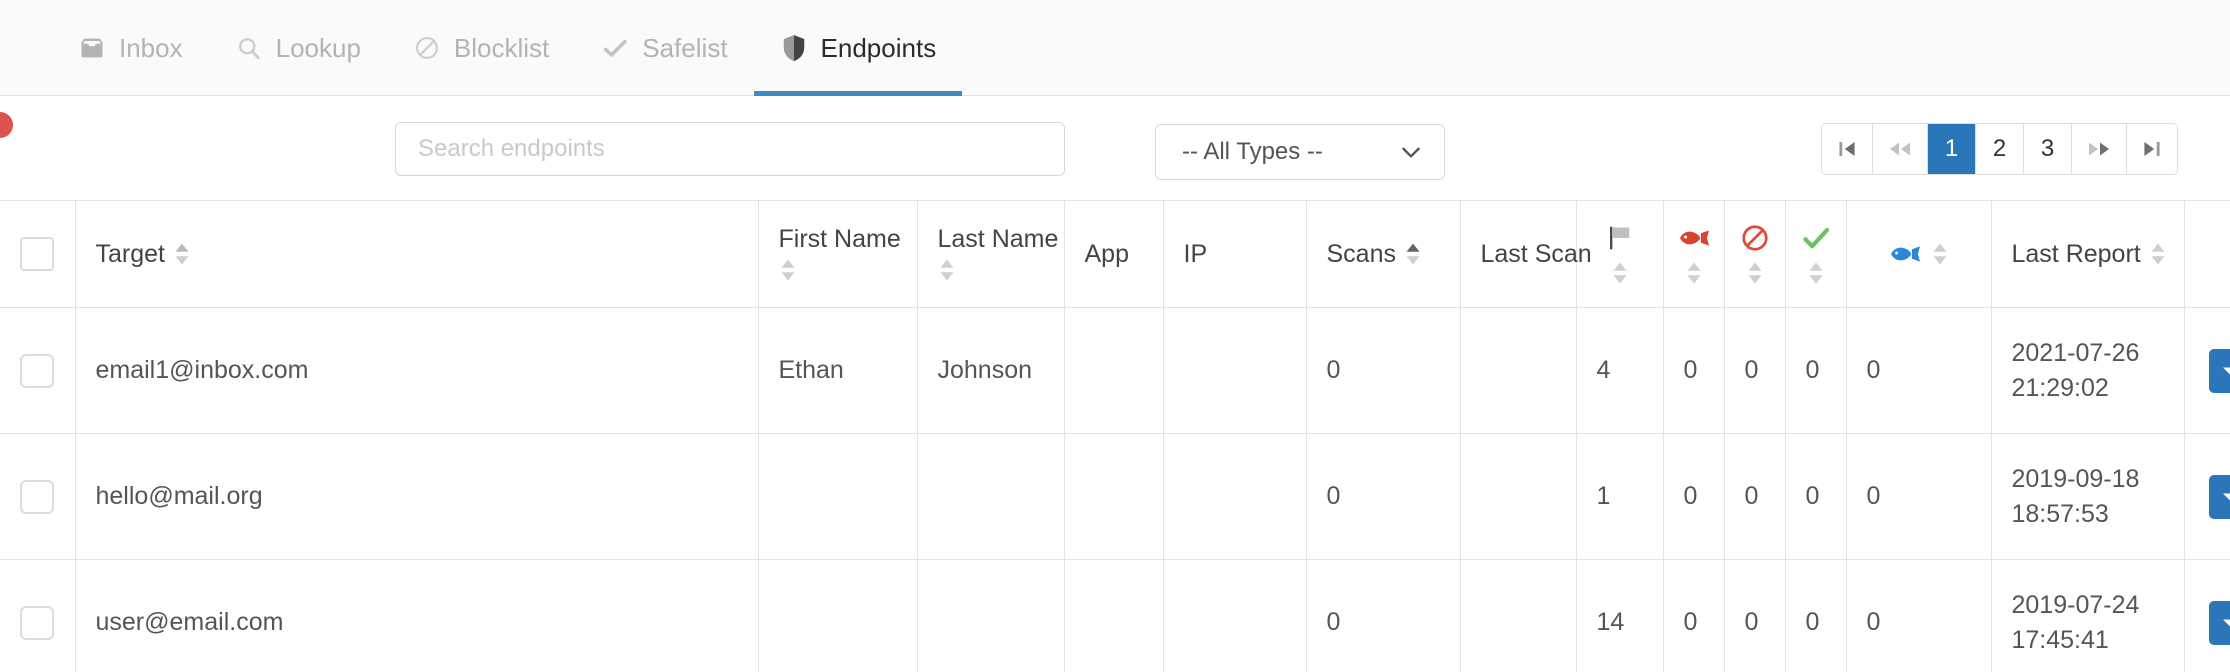 The image size is (2230, 672). Describe the element at coordinates (2088, 615) in the screenshot. I see `cell-last-report: 2019-07-24 17:45:41` at that location.